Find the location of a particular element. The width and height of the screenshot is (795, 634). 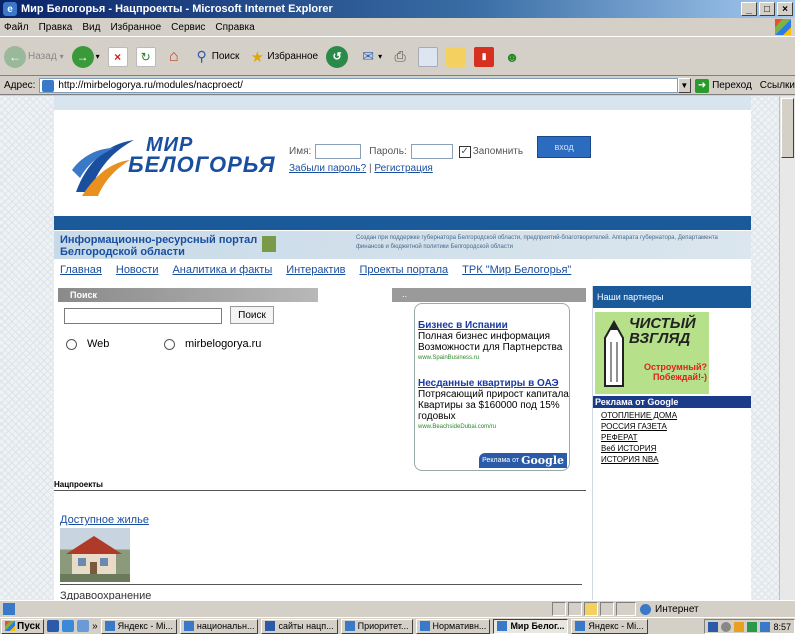

quicklaunch-more-icon: » is located at coordinates (95, 626).